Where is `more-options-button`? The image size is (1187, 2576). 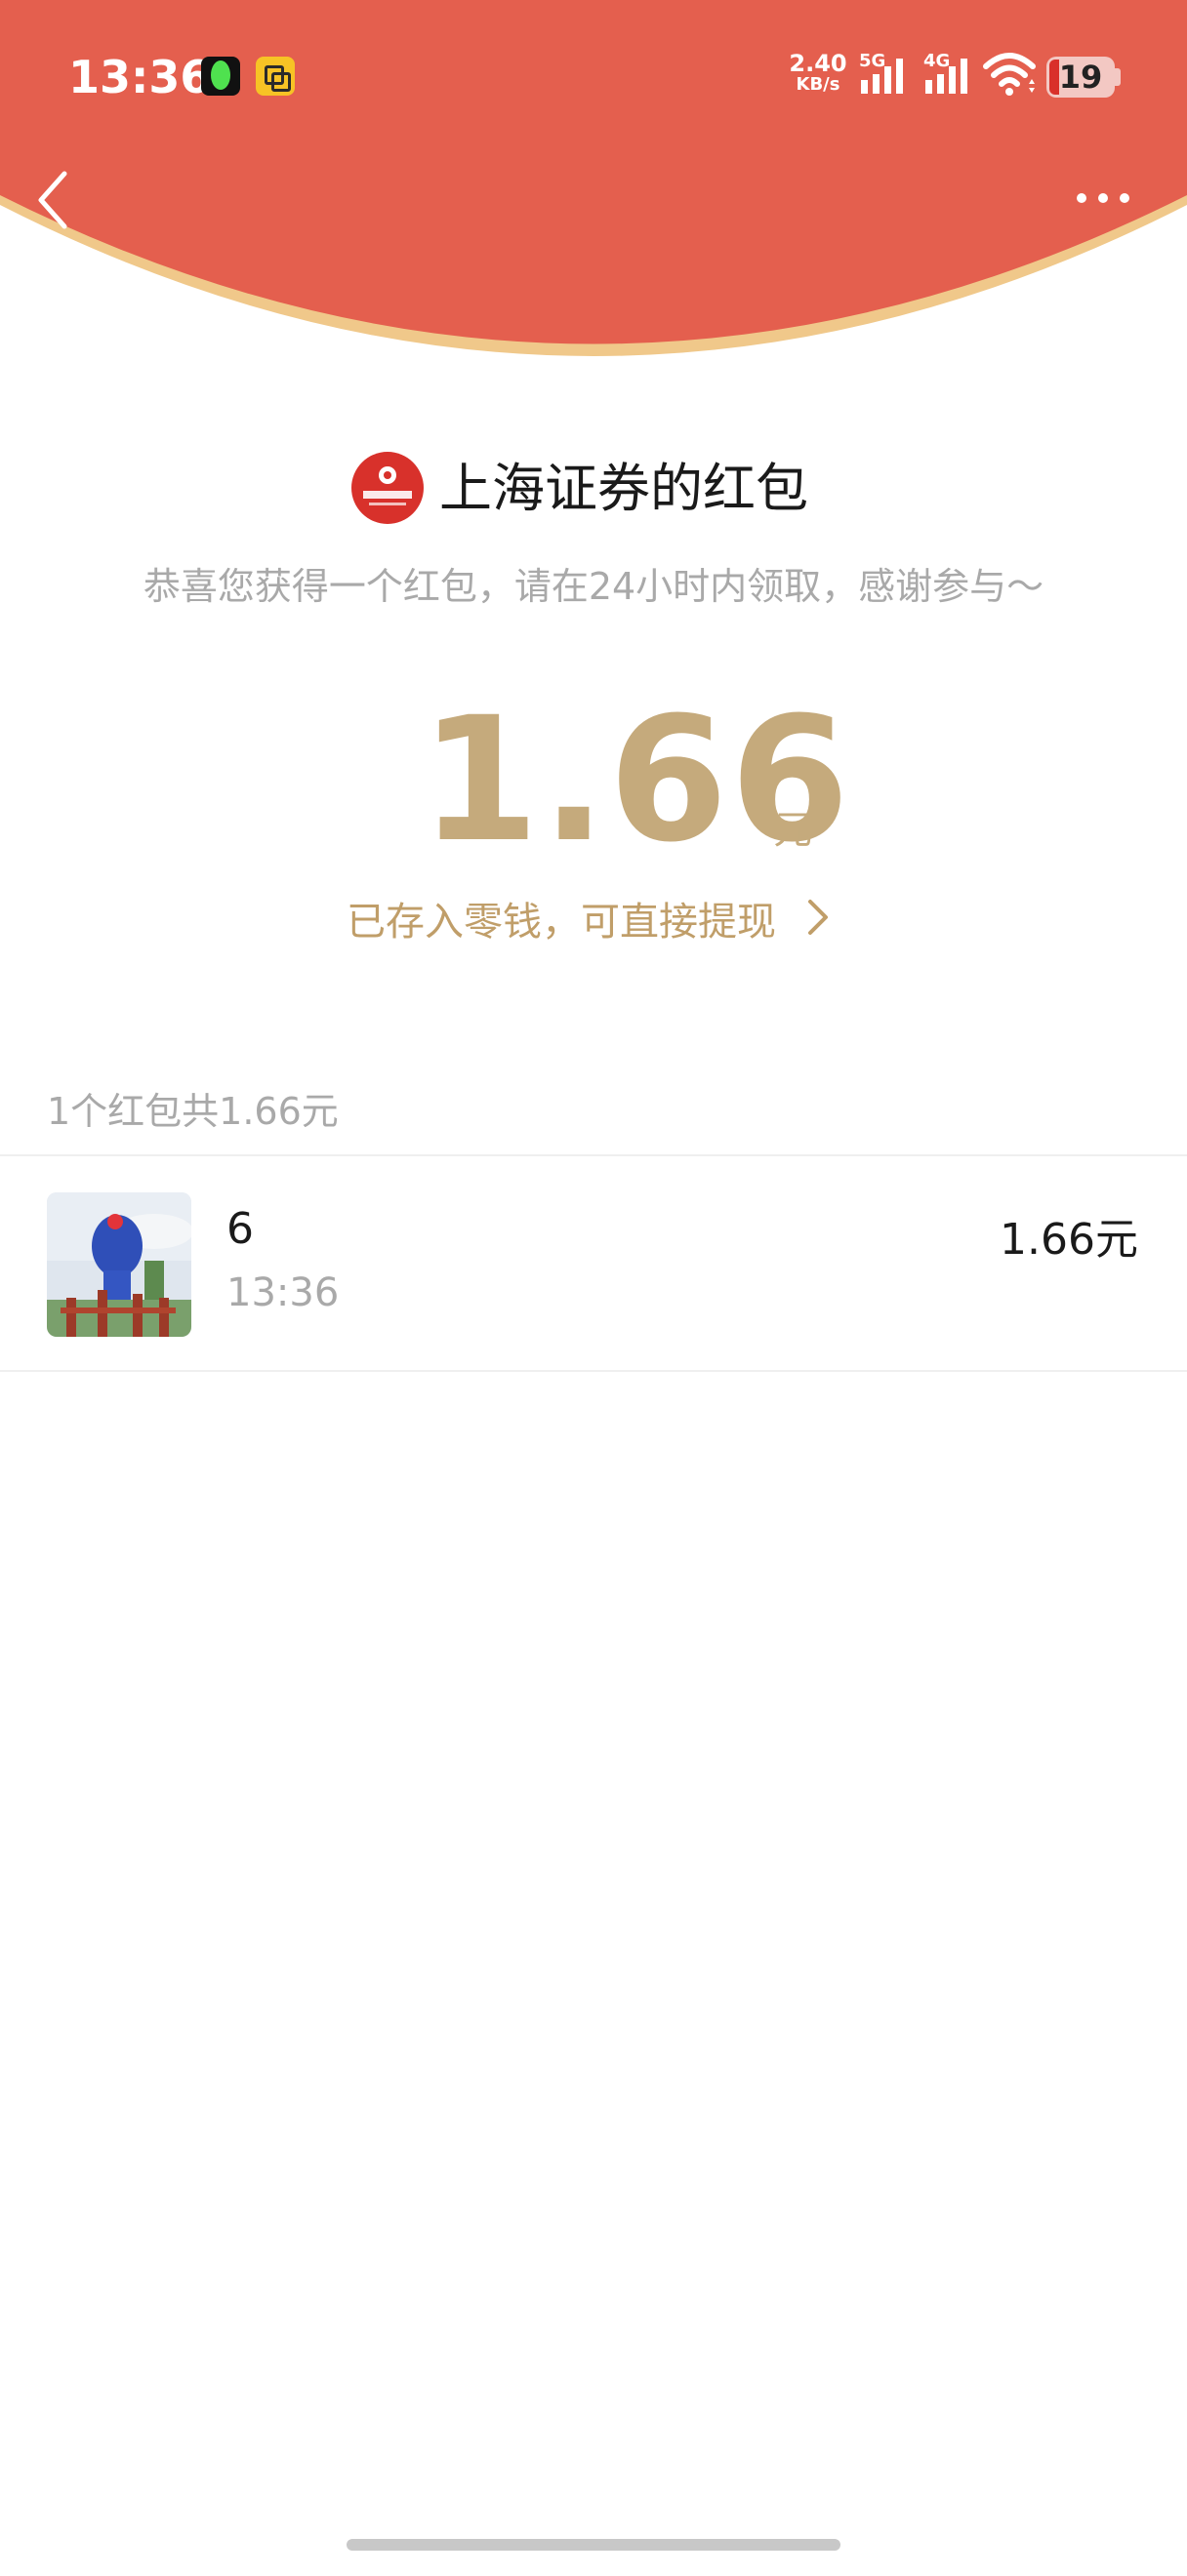
more-options-button is located at coordinates (1103, 198).